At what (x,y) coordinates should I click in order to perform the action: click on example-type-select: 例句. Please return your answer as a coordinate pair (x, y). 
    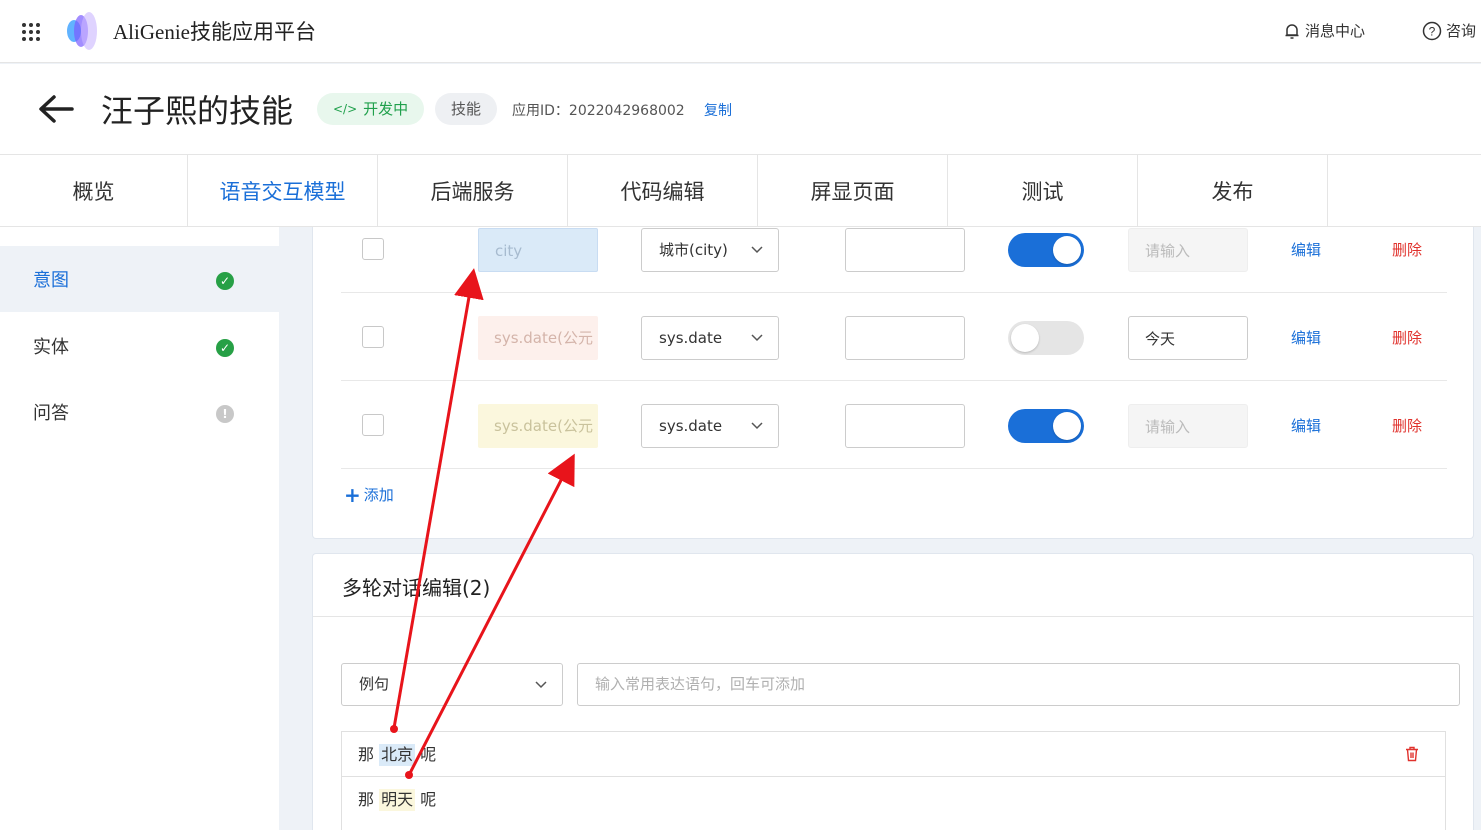
    Looking at the image, I should click on (452, 684).